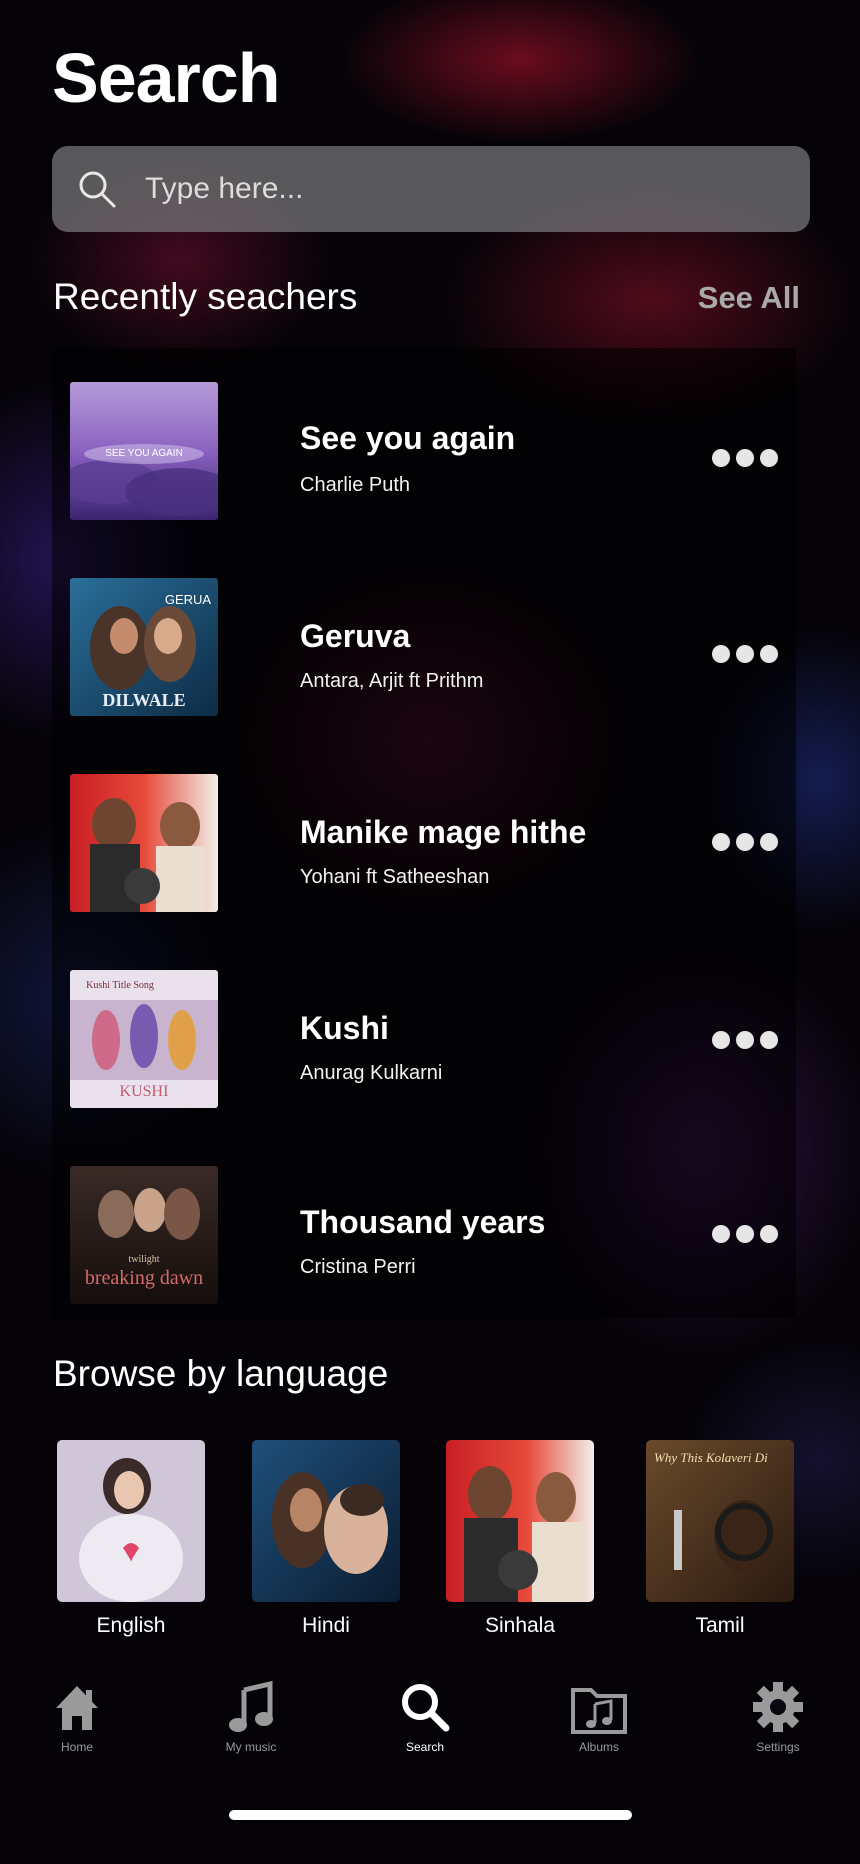 This screenshot has width=860, height=1864. I want to click on language-label: Sinhala, so click(520, 1625).